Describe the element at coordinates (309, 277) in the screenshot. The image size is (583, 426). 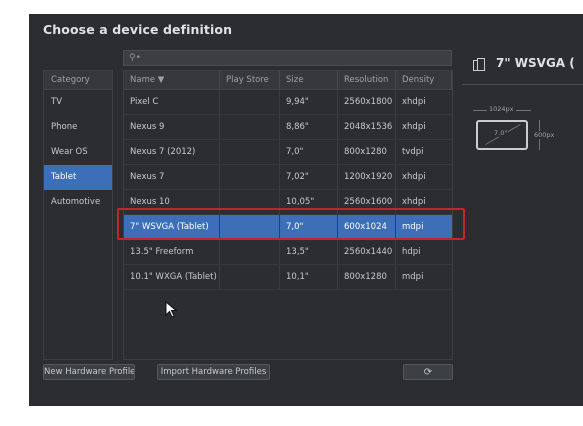
I see `cell-size: 10,1"` at that location.